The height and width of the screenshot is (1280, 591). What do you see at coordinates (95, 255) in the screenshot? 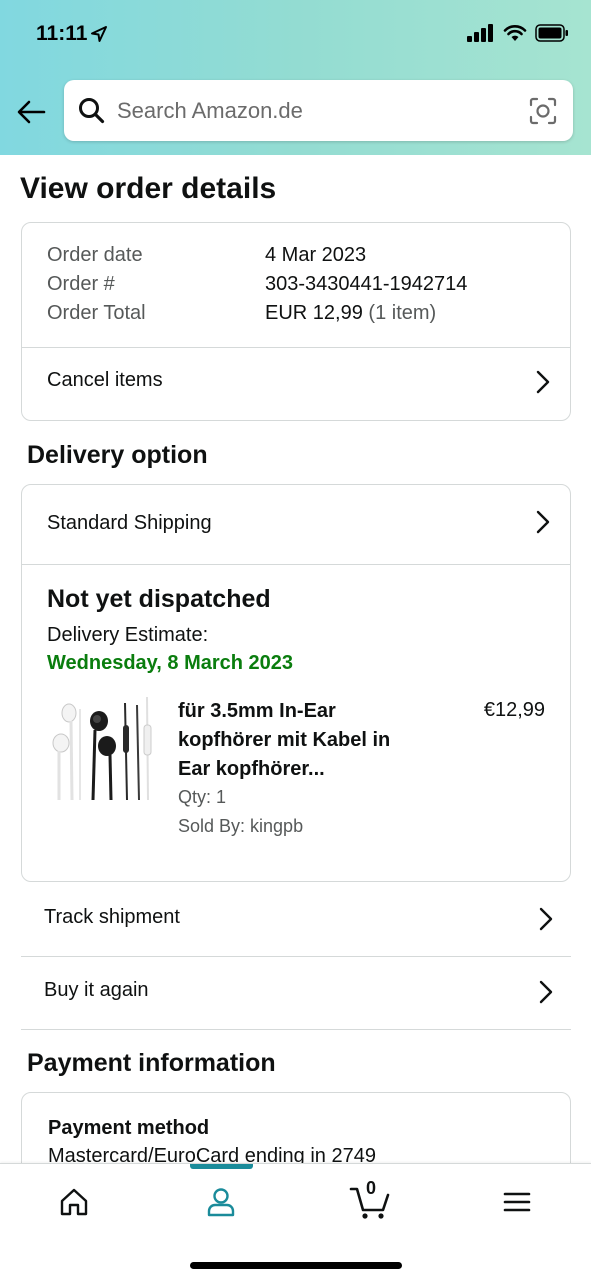
I see `order-date-label: Order date` at bounding box center [95, 255].